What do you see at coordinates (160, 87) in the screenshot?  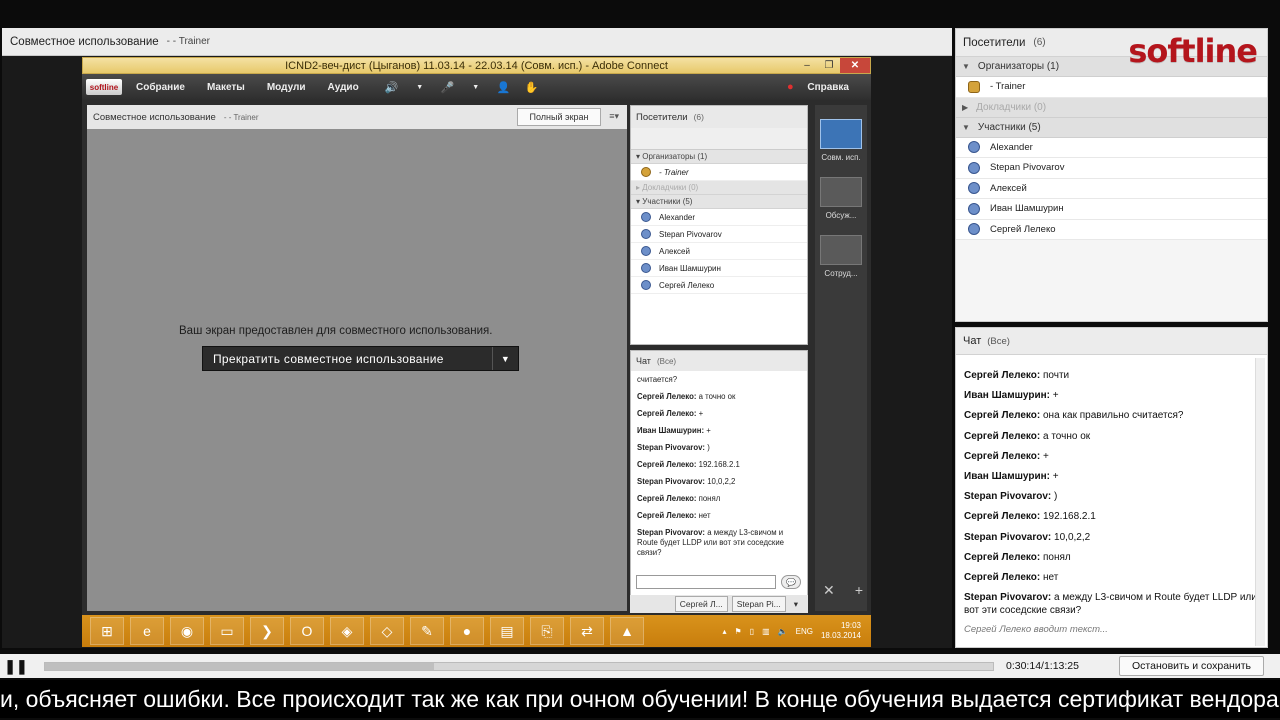 I see `menu-meeting: Собрание` at bounding box center [160, 87].